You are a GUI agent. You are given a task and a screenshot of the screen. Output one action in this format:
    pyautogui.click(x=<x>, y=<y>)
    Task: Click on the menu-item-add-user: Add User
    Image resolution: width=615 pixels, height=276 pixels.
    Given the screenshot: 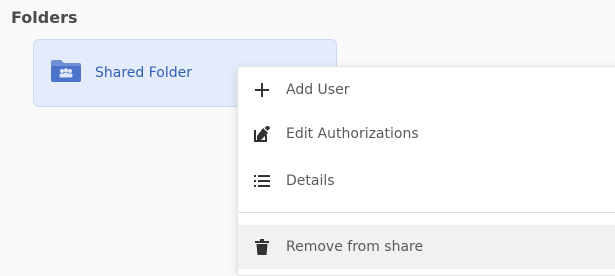 What is the action you would take?
    pyautogui.click(x=426, y=90)
    